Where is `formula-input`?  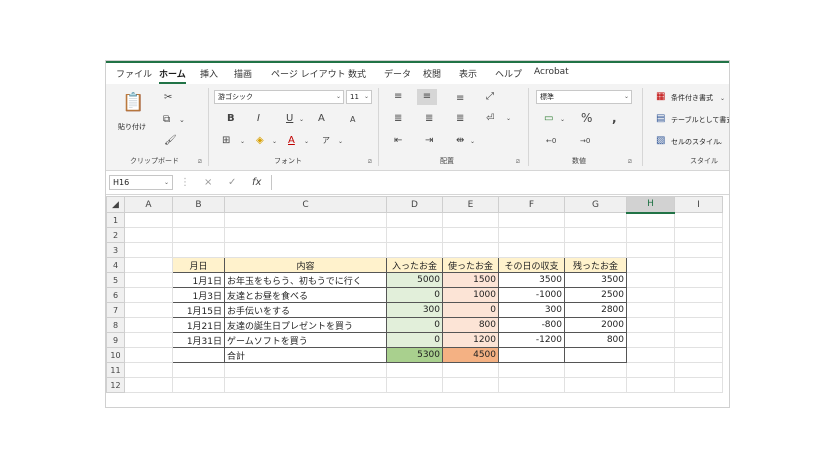 formula-input is located at coordinates (500, 182).